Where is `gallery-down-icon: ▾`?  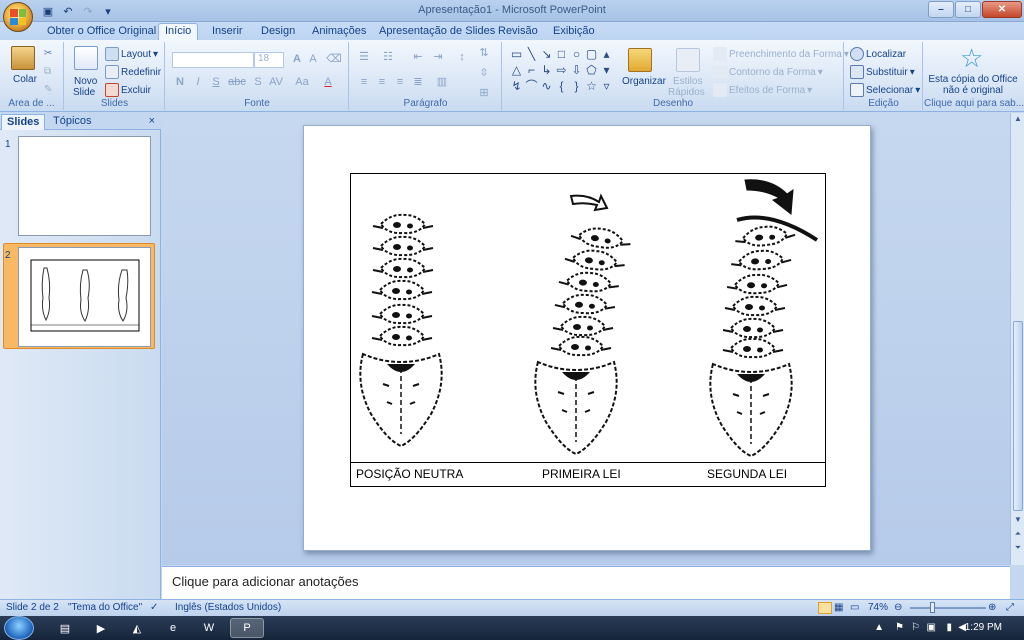 gallery-down-icon: ▾ is located at coordinates (606, 70).